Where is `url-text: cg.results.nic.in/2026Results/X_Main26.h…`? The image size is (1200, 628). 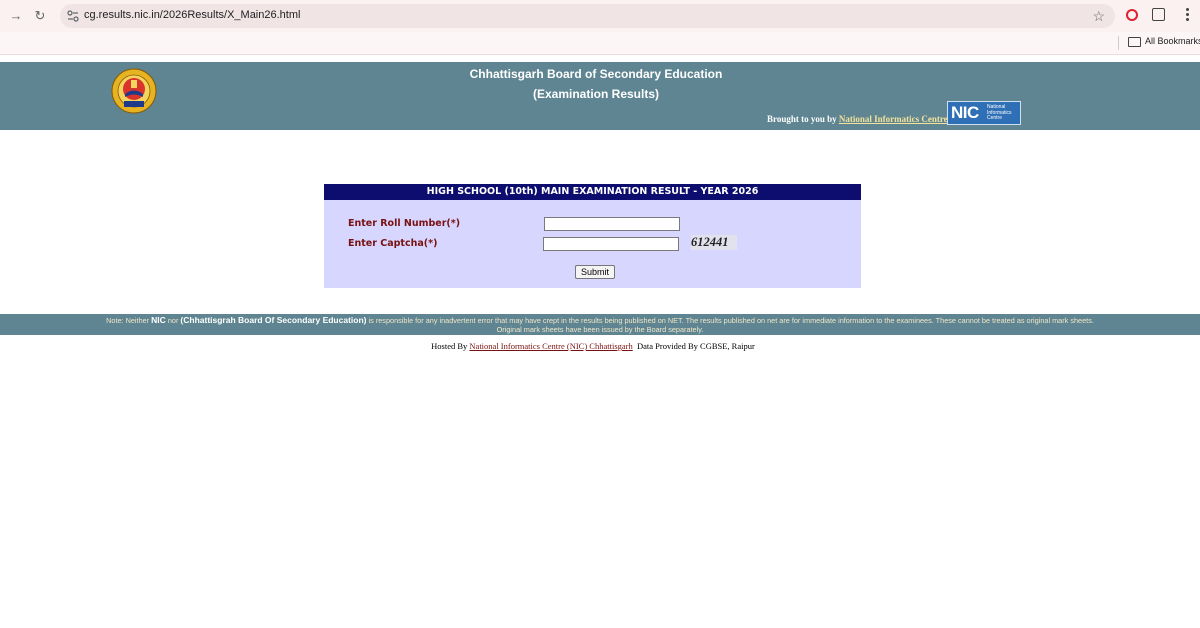
url-text: cg.results.nic.in/2026Results/X_Main26.h… is located at coordinates (192, 15).